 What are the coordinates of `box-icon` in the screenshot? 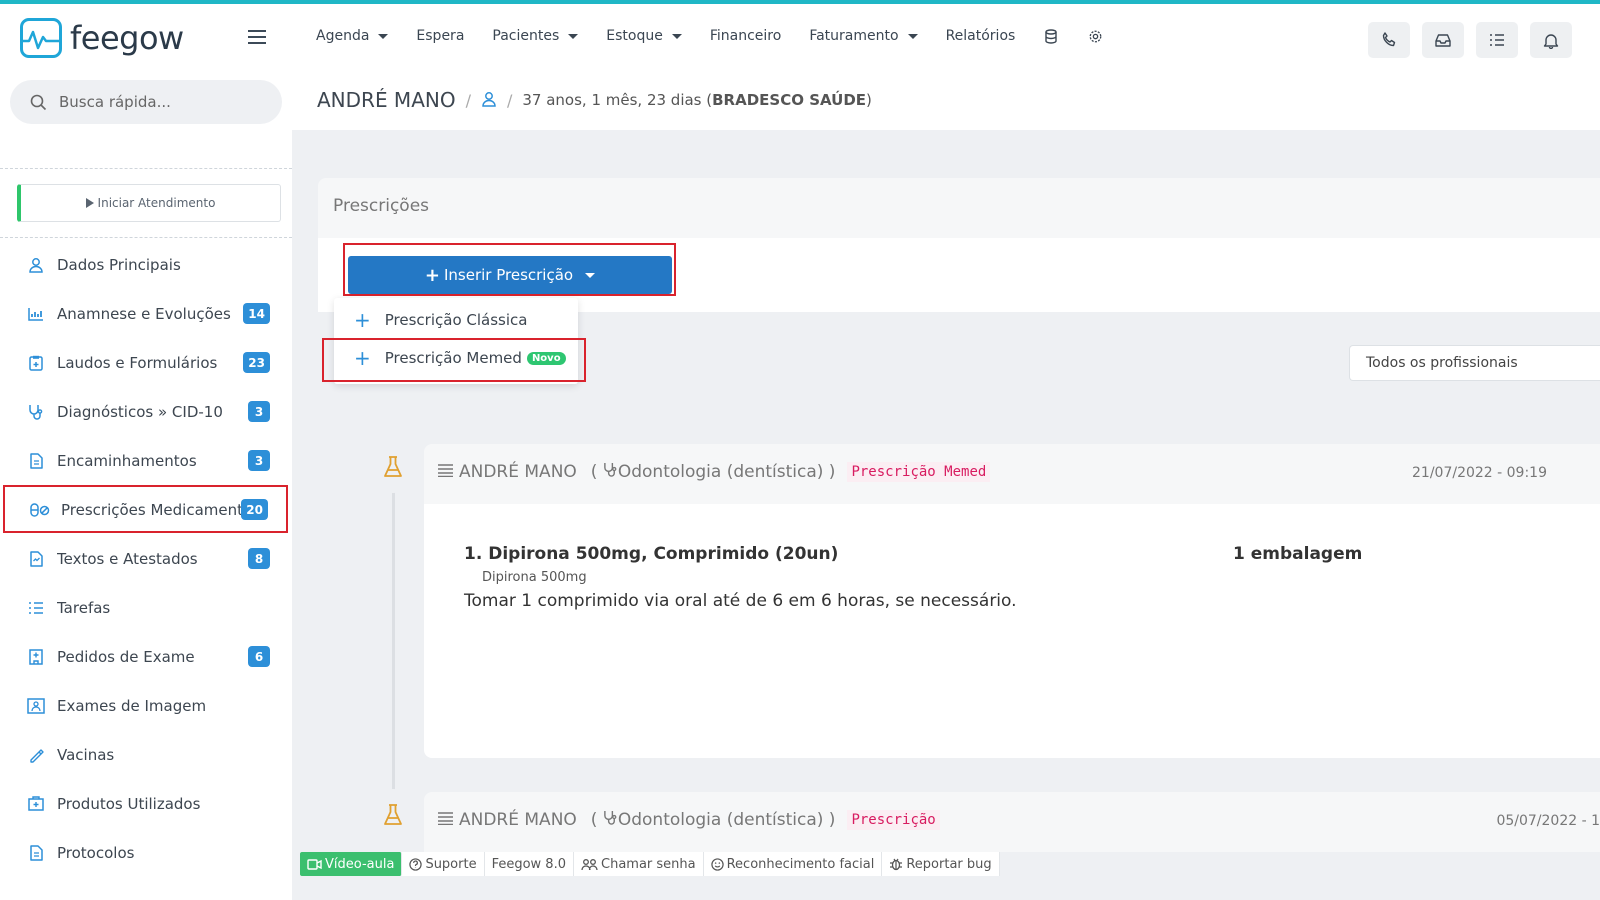 It's located at (36, 804).